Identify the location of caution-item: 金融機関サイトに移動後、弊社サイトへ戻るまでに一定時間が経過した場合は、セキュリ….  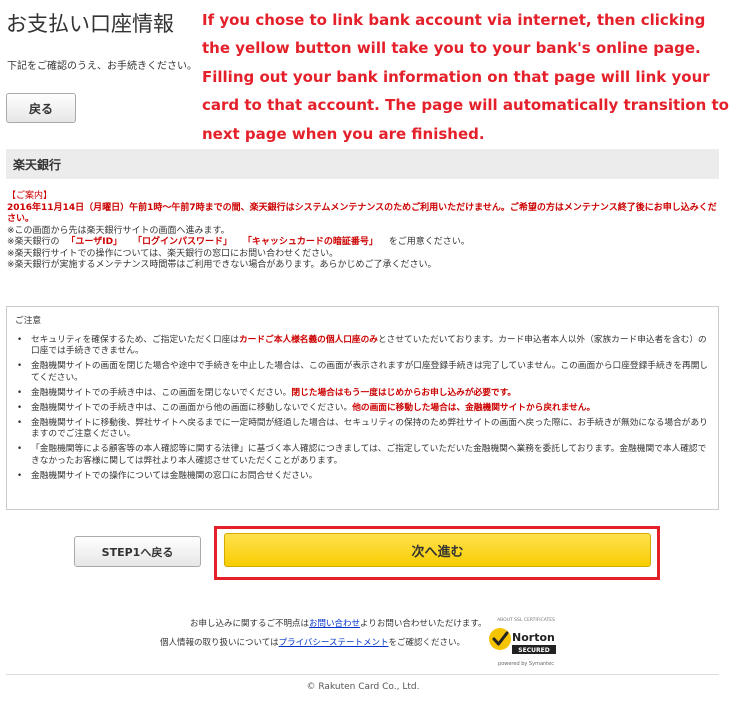
(362, 429).